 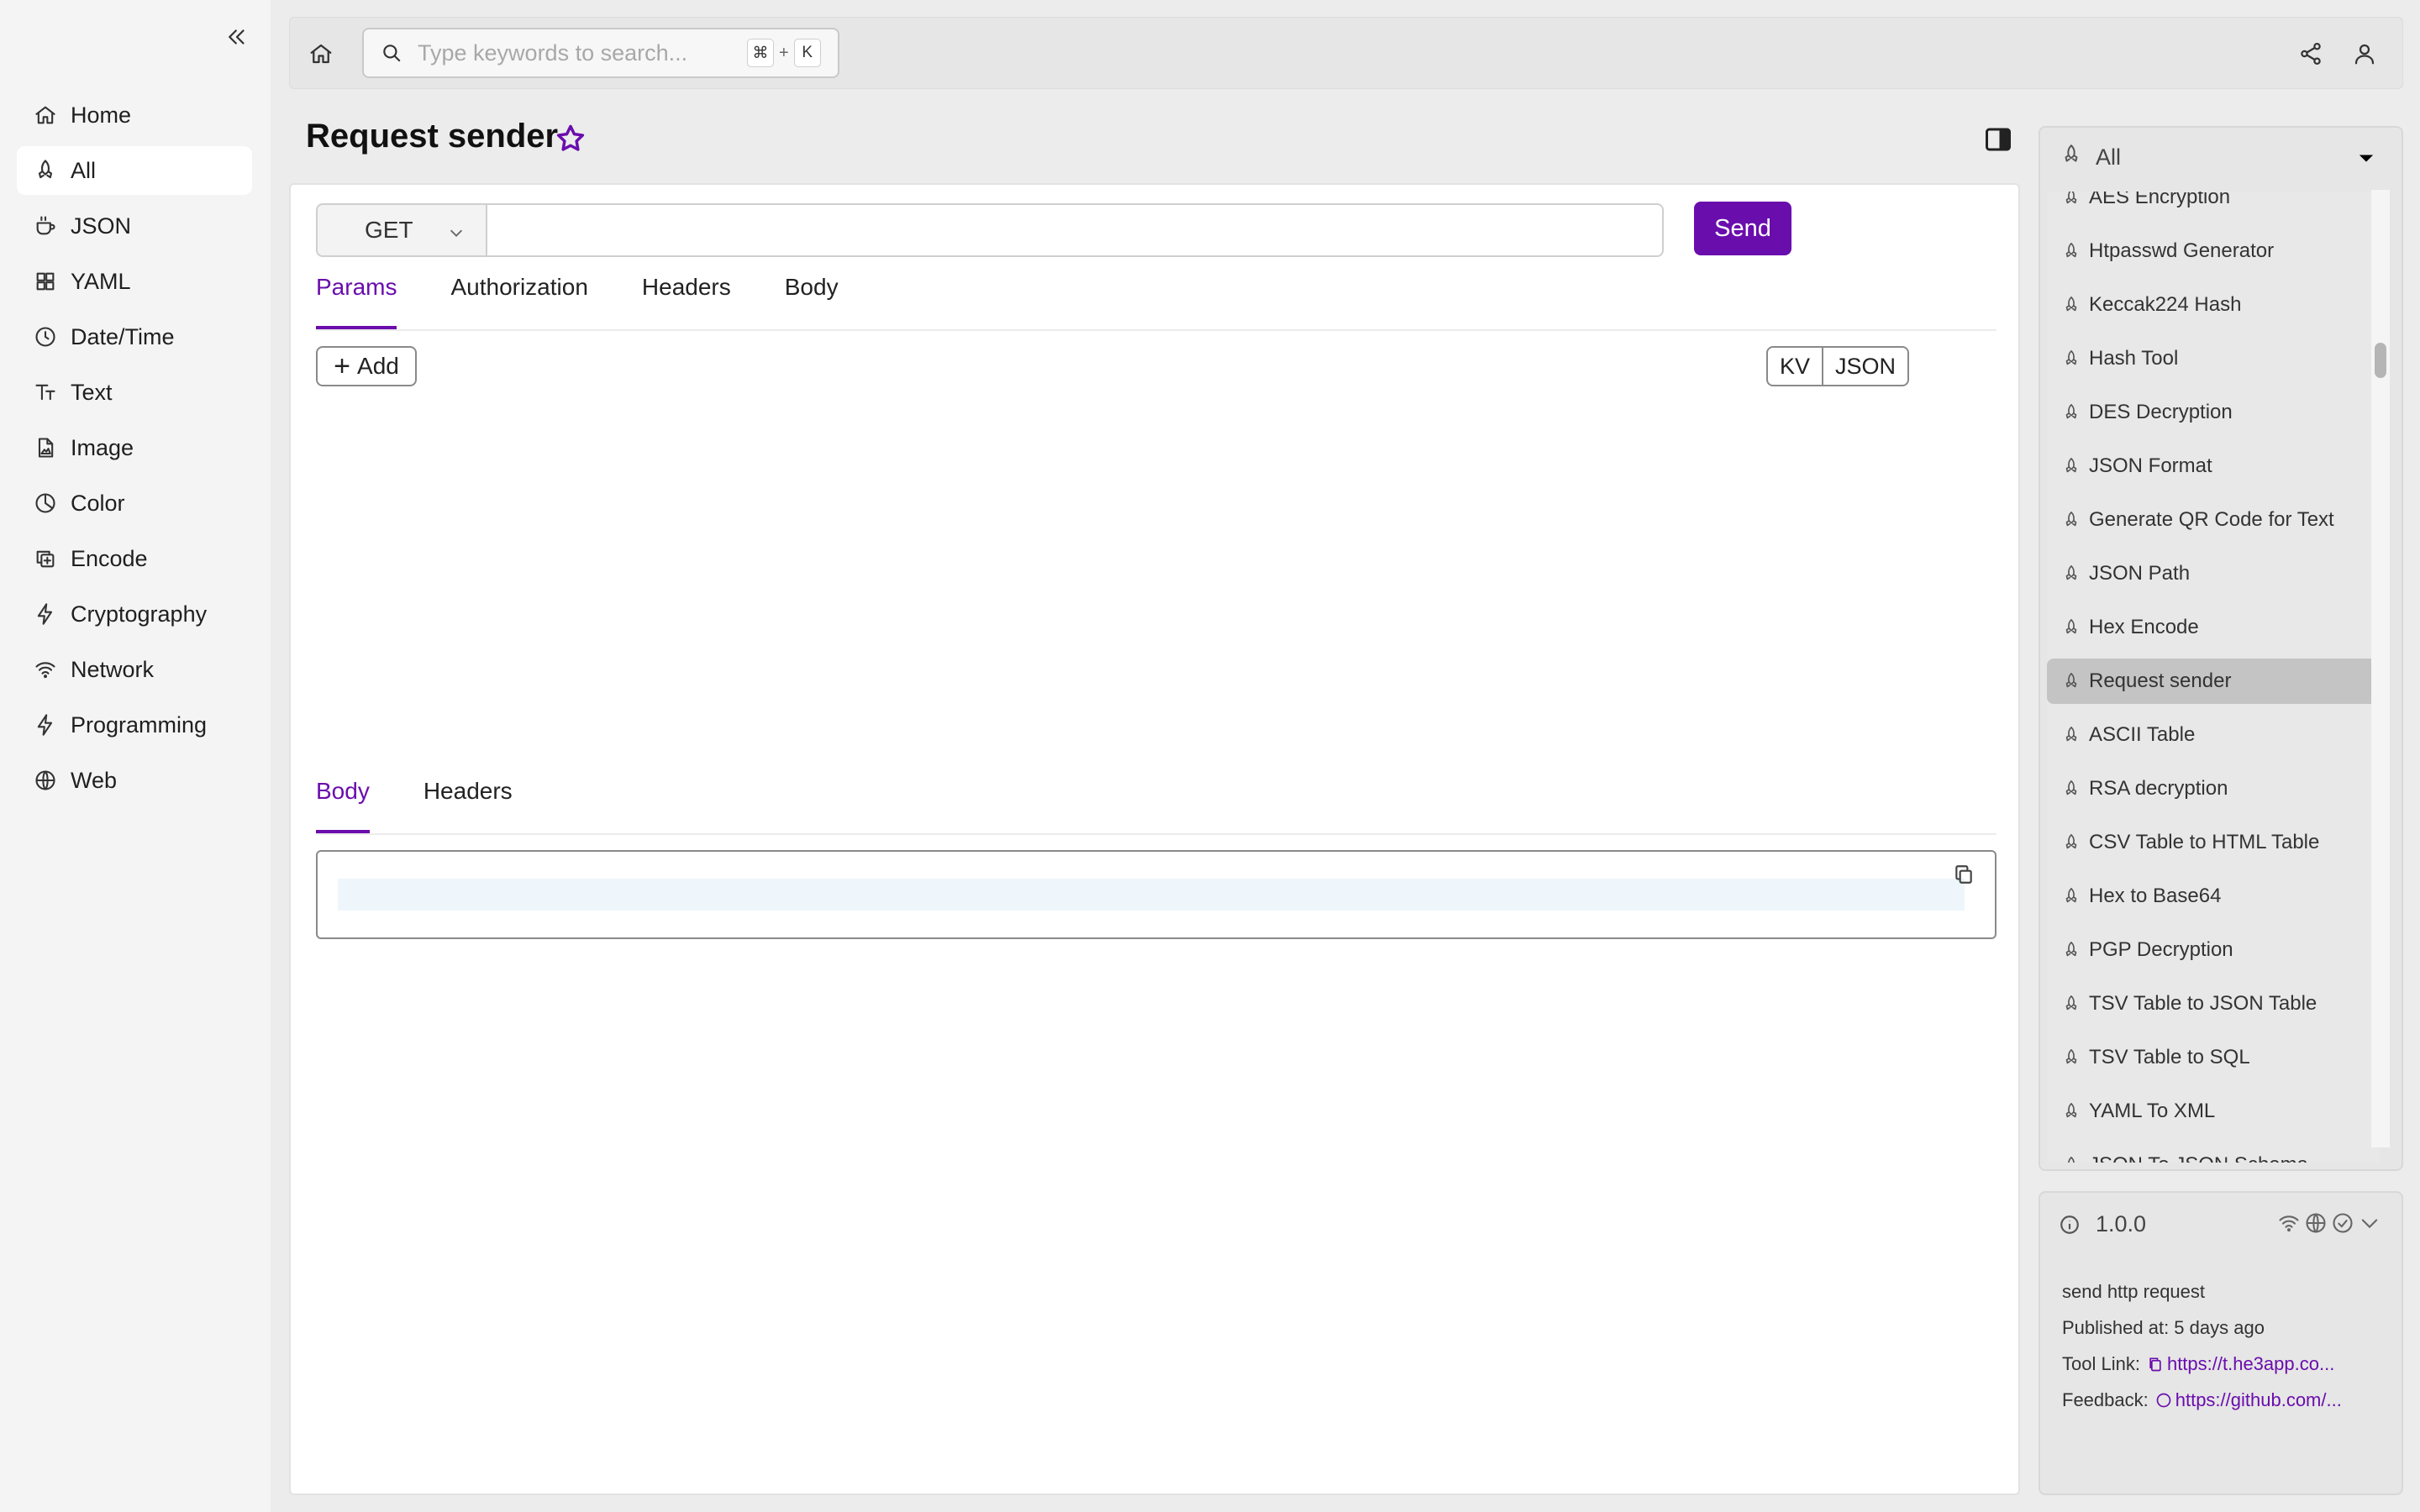 I want to click on sidebar-right-icon, so click(x=1998, y=139).